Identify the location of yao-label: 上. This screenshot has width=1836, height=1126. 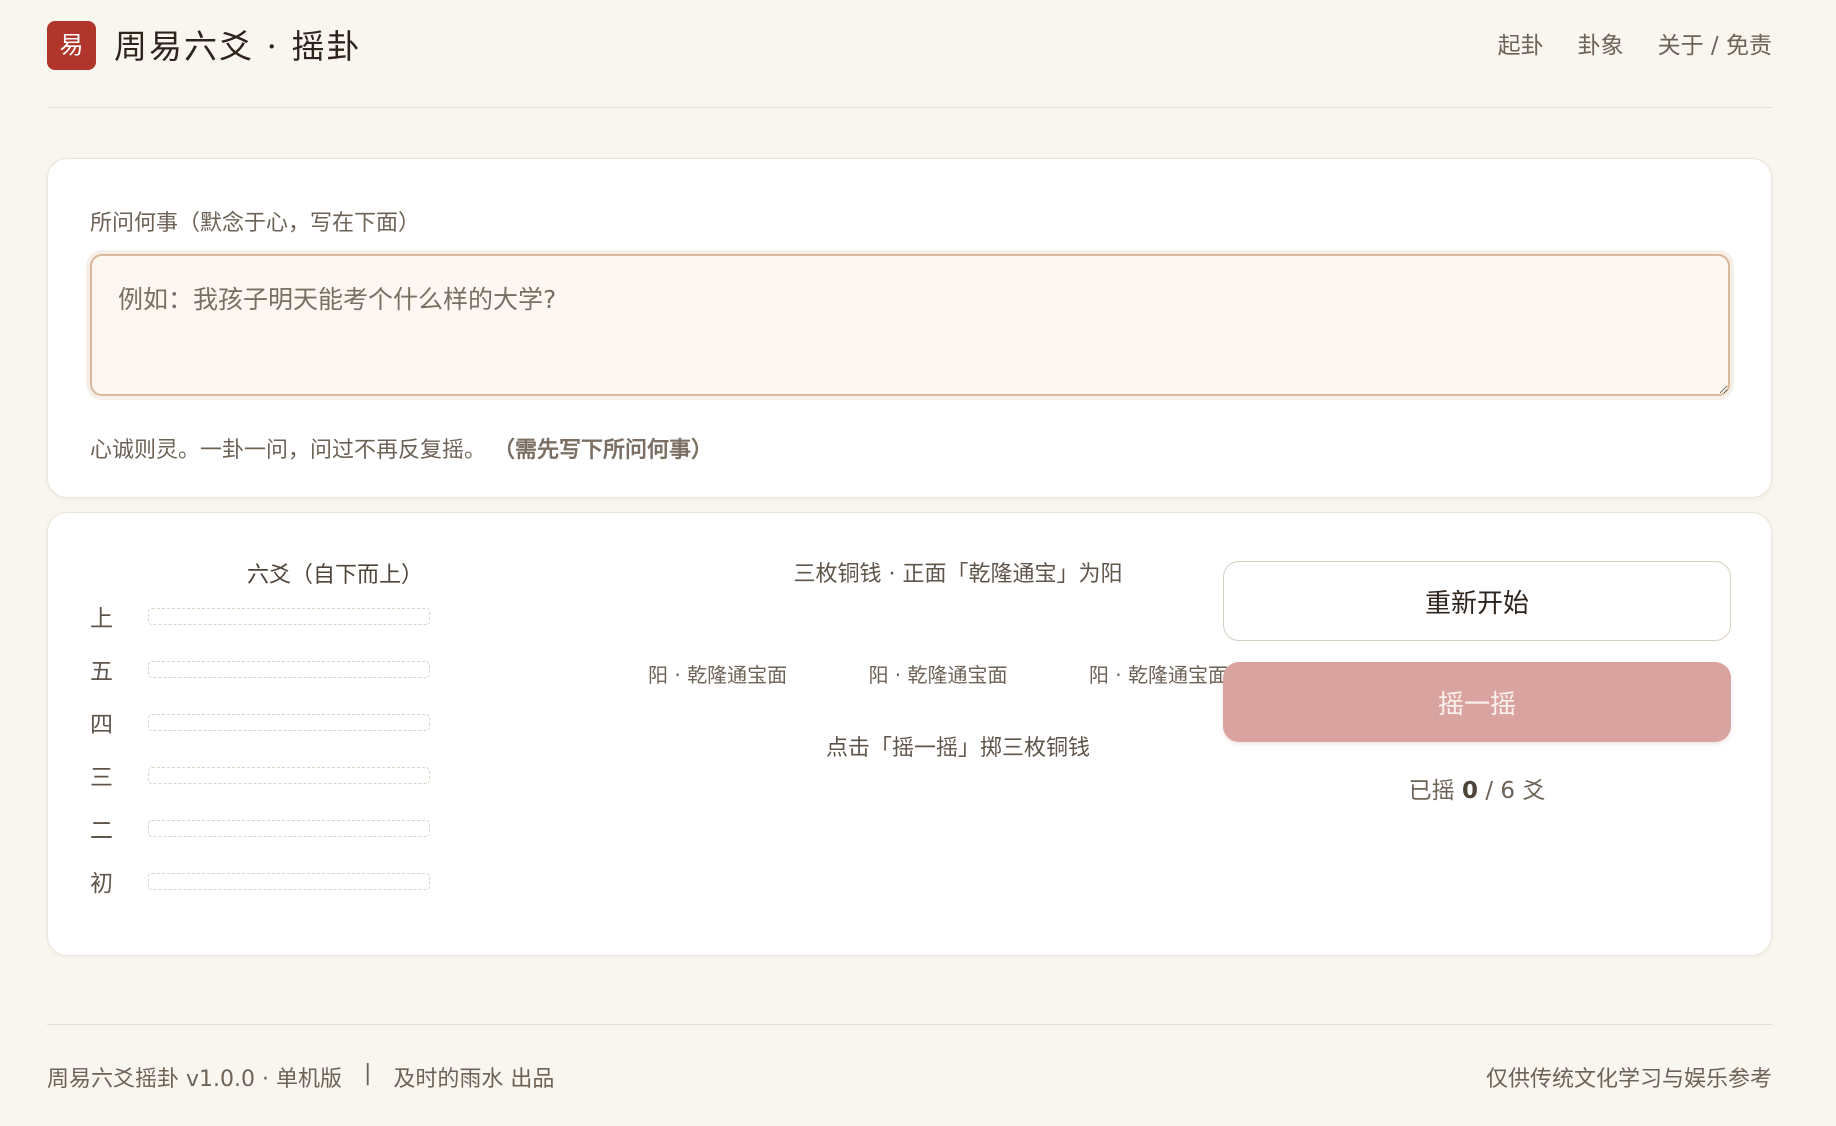
(101, 619).